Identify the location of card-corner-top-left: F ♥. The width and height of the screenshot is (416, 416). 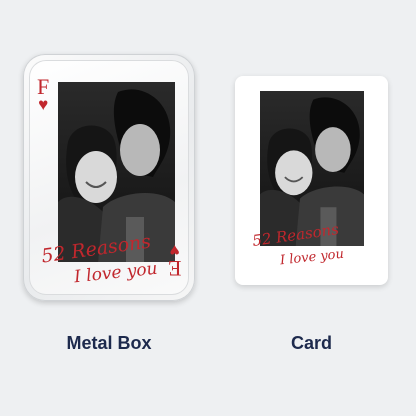
(43, 95).